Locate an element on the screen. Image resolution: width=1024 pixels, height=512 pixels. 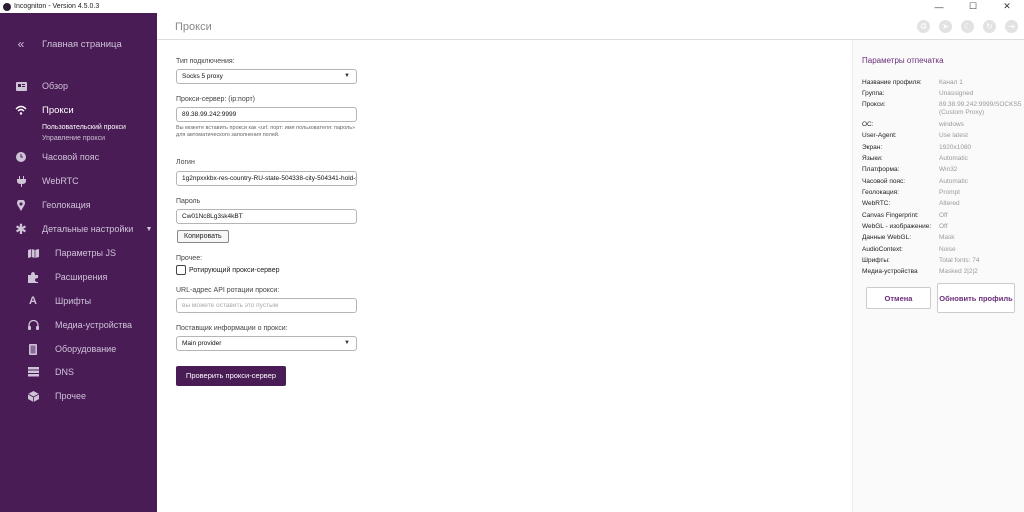
server-icon is located at coordinates (33, 372).